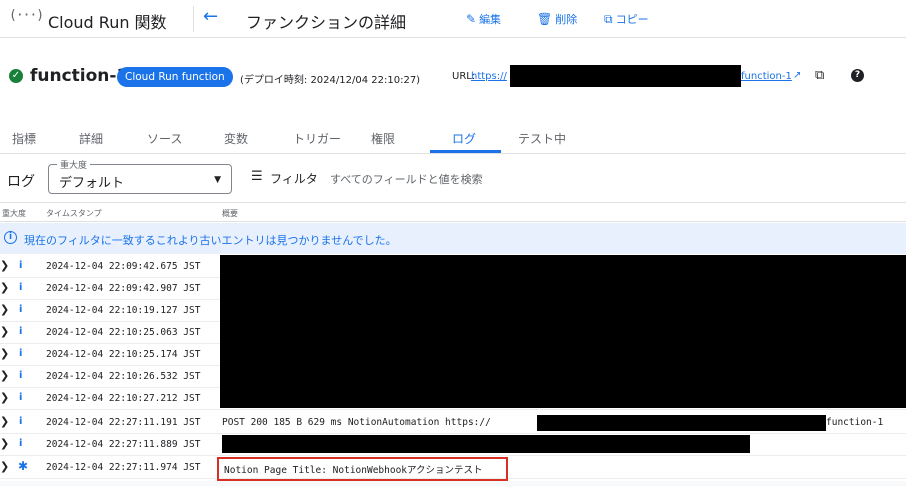  What do you see at coordinates (453, 238) in the screenshot?
I see `info-banner: i 現在のフィルタに一致するこれより古いエントリは見つかりませんでした。` at bounding box center [453, 238].